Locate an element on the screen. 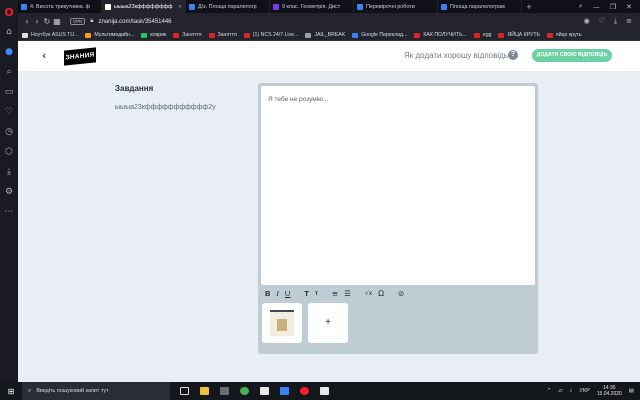  tray-chevron-icon: ⌃ is located at coordinates (549, 391).